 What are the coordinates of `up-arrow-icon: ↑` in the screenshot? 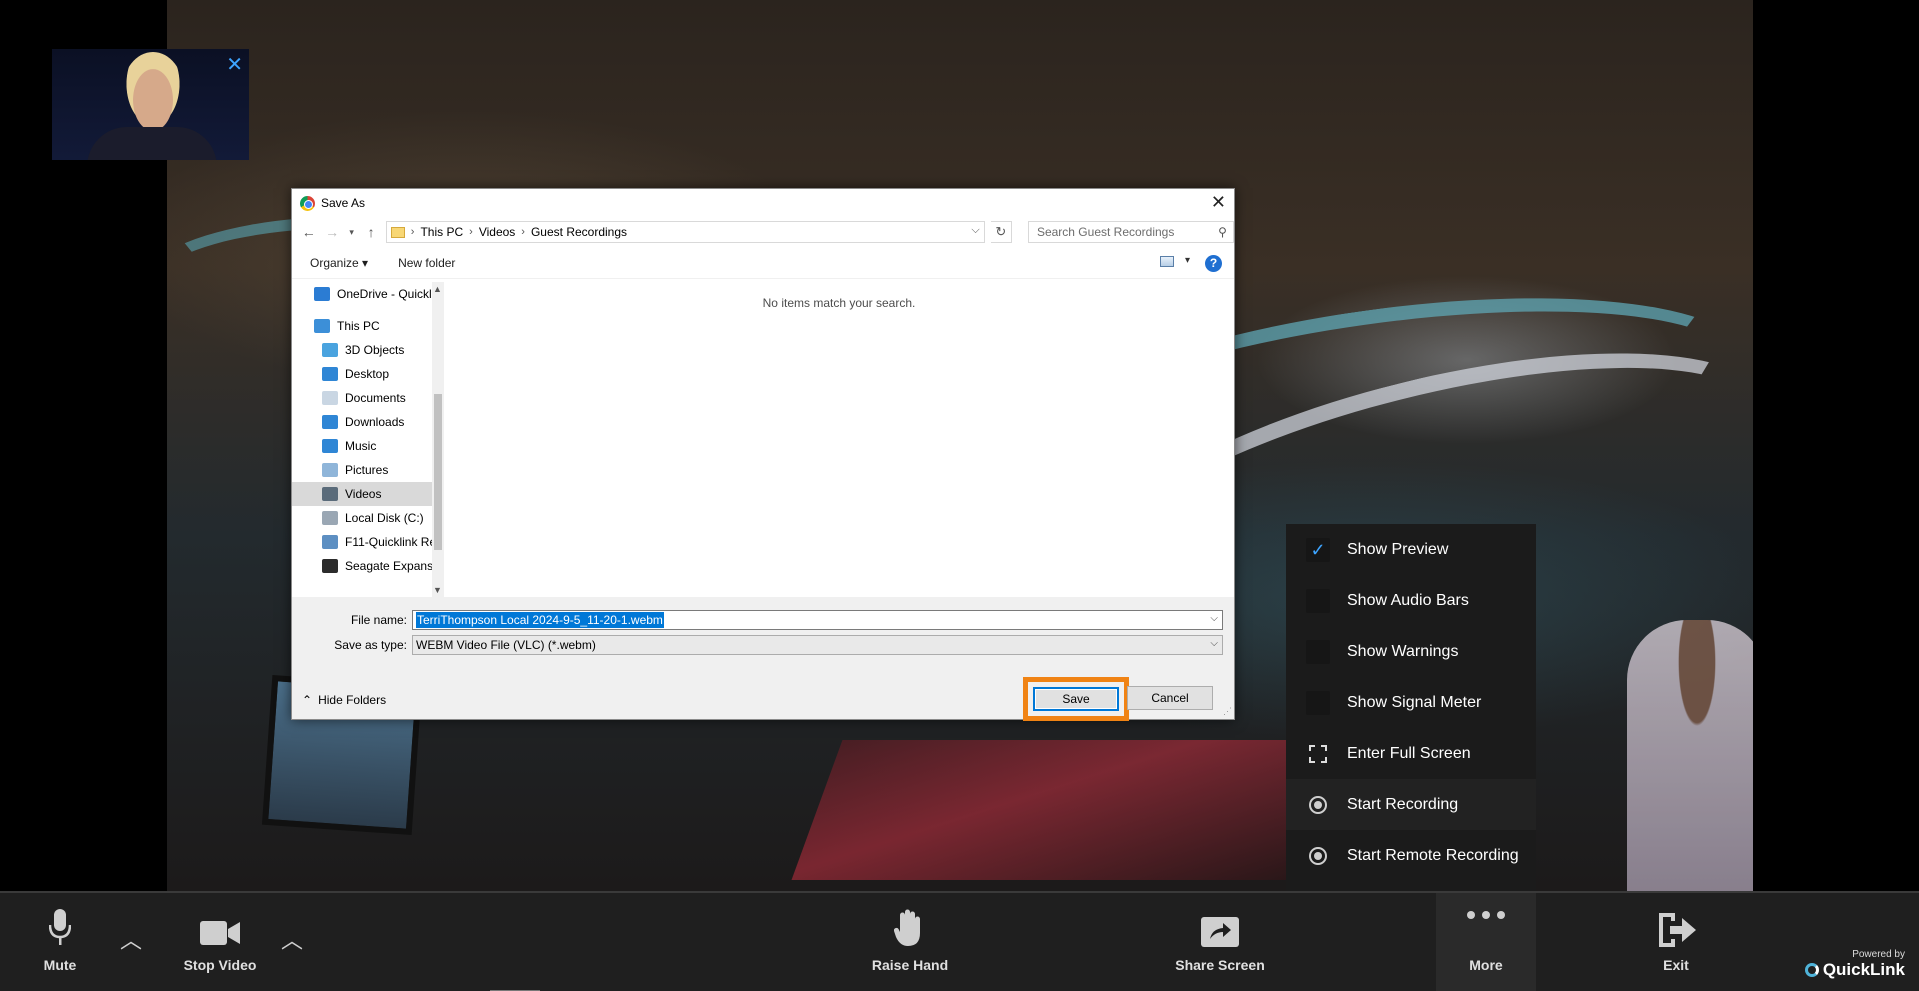 It's located at (370, 232).